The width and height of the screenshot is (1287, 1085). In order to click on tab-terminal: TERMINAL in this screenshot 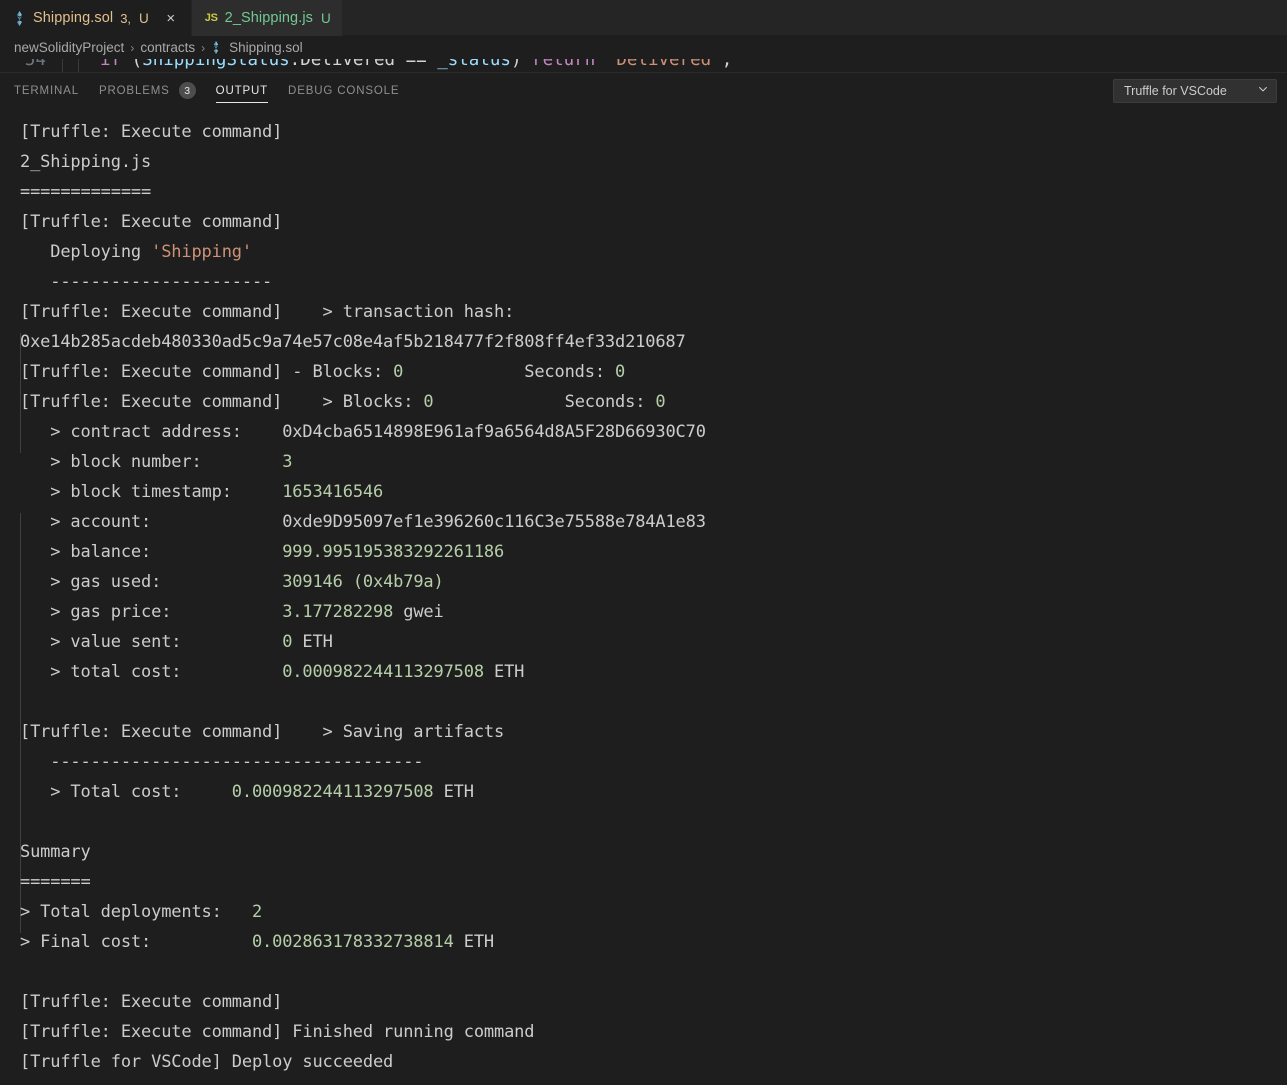, I will do `click(46, 90)`.